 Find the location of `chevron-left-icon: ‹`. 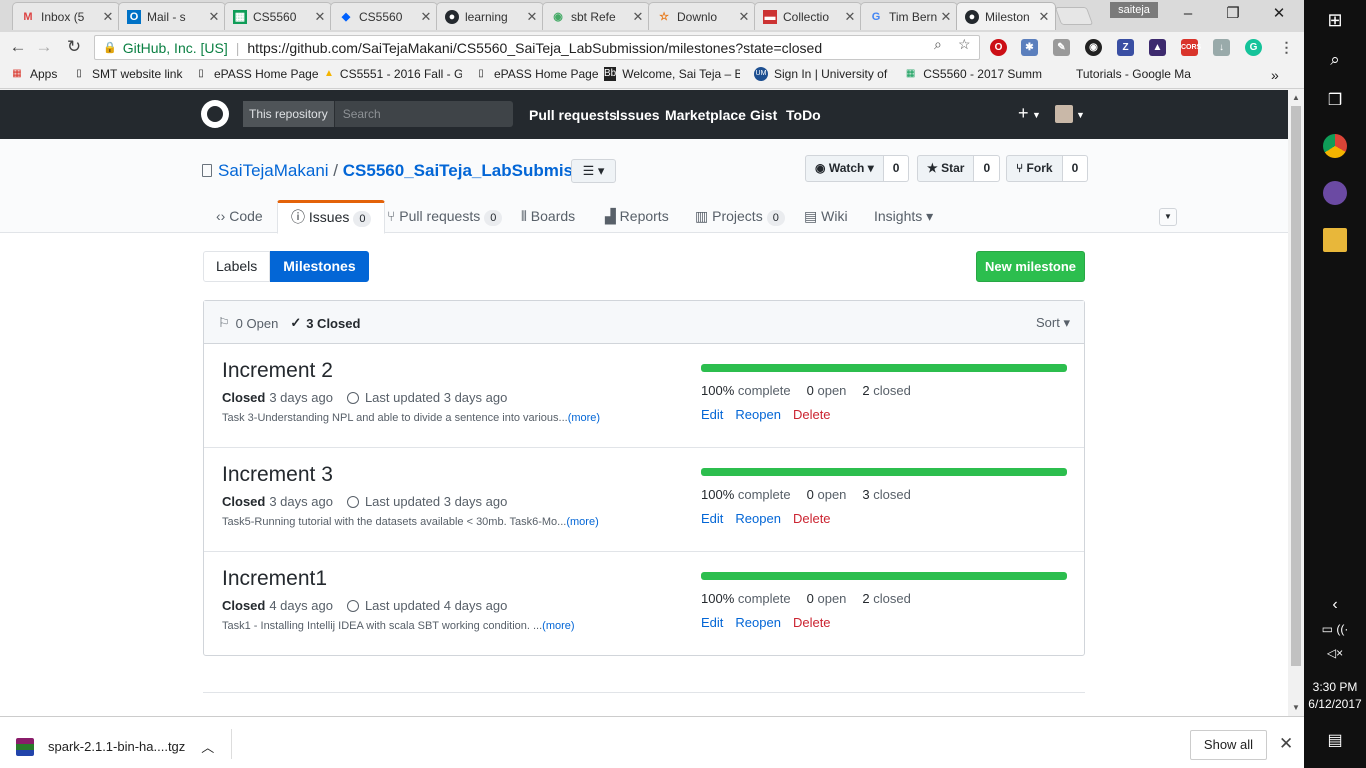

chevron-left-icon: ‹ is located at coordinates (1335, 605).